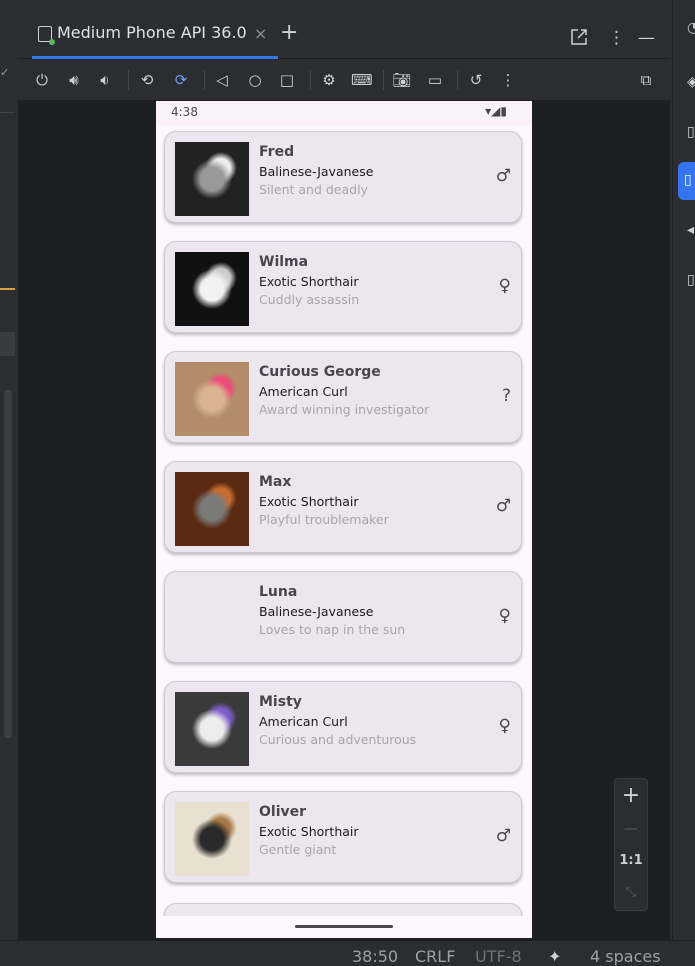 The height and width of the screenshot is (966, 695). I want to click on cat-desc: Award winning investigator, so click(344, 409).